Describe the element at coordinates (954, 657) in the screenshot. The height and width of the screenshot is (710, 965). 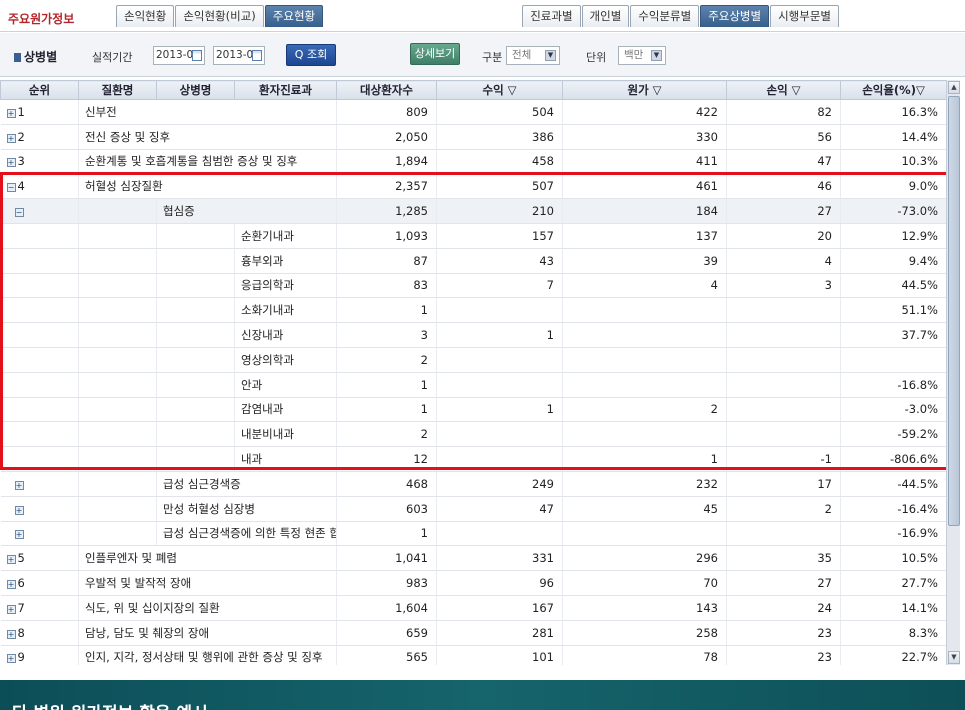
I see `scroll-down-icon: ▼` at that location.